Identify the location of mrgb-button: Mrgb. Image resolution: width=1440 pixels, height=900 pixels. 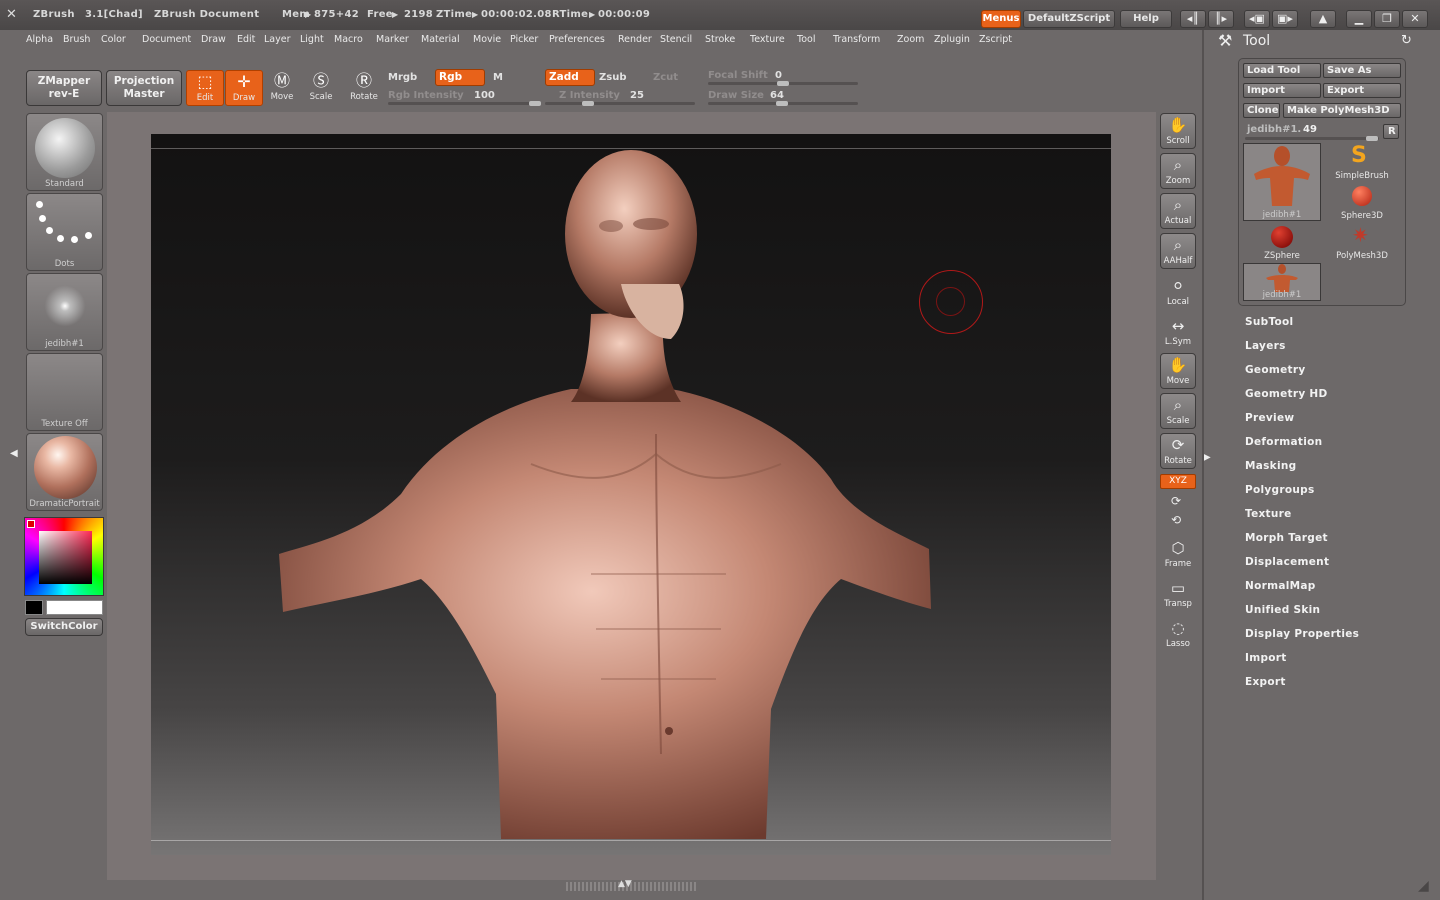
(402, 77).